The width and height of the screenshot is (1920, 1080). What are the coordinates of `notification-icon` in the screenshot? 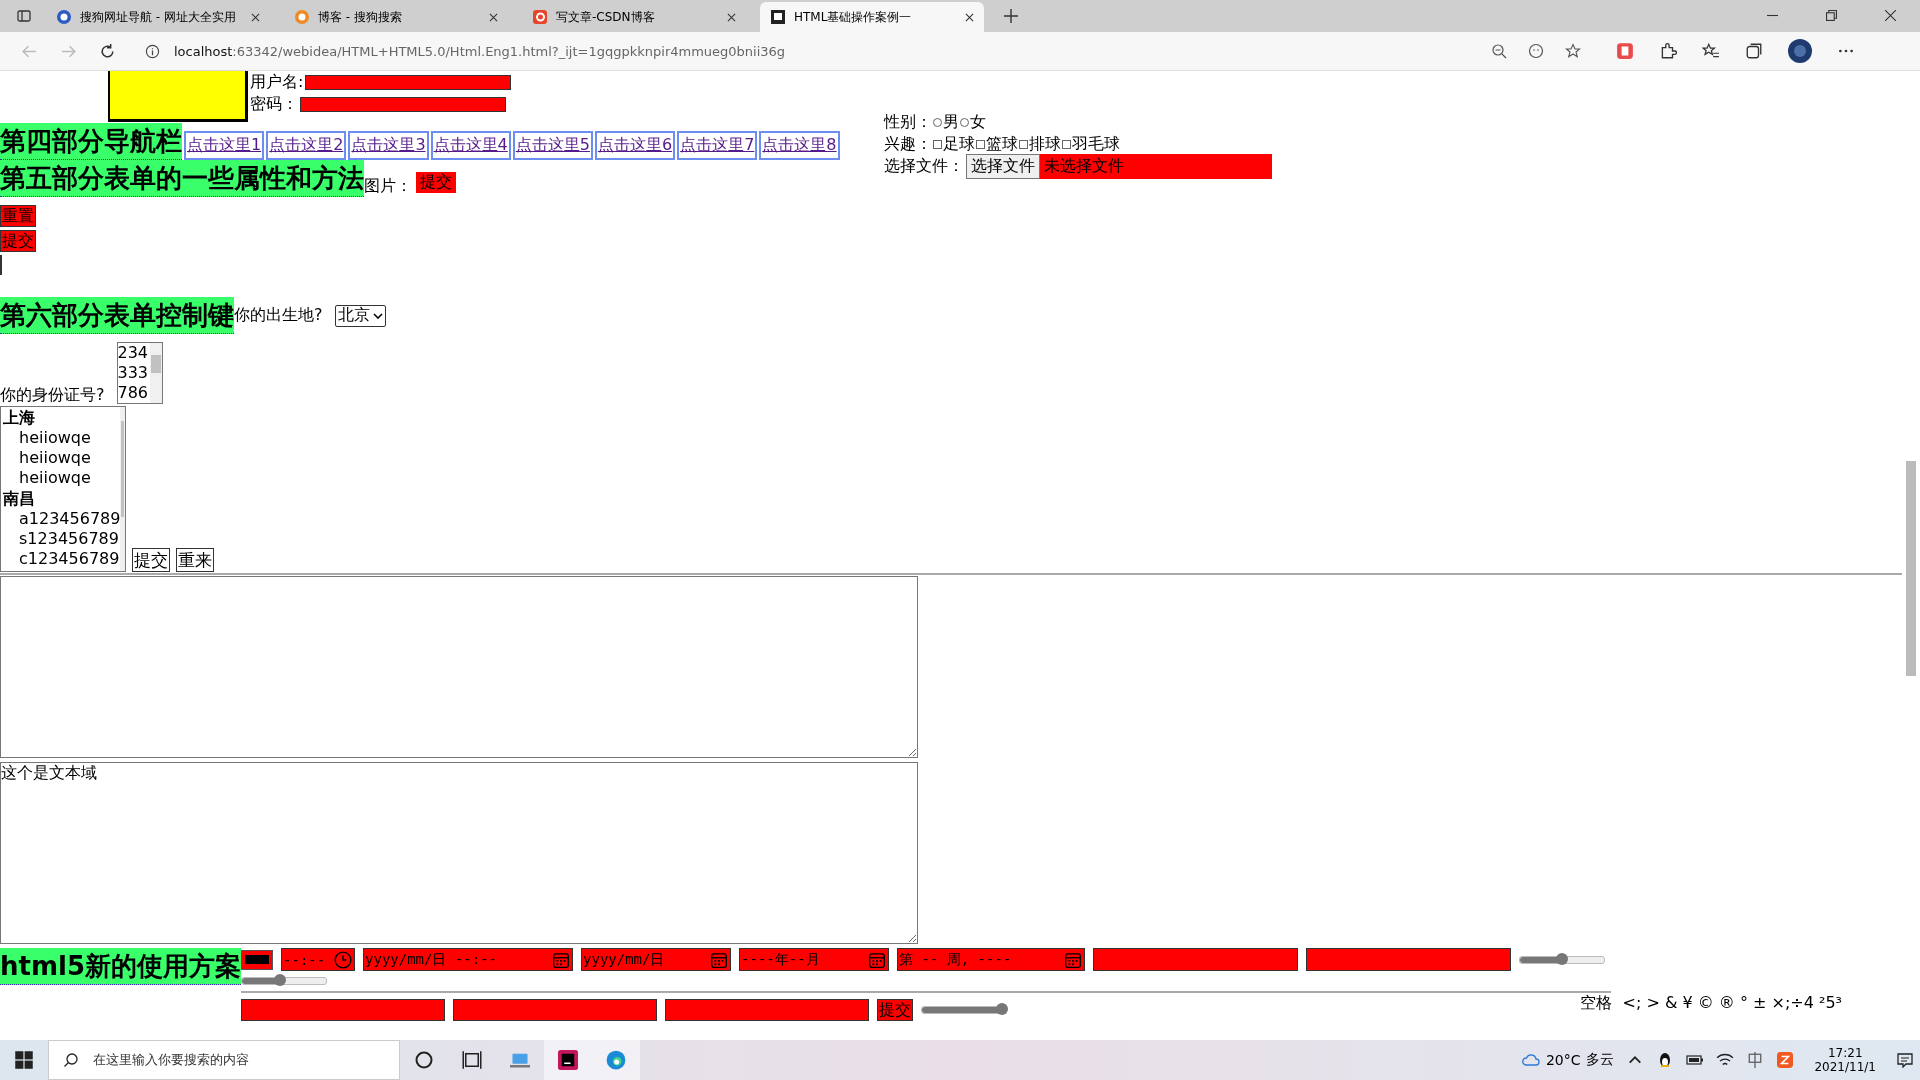 It's located at (1905, 1060).